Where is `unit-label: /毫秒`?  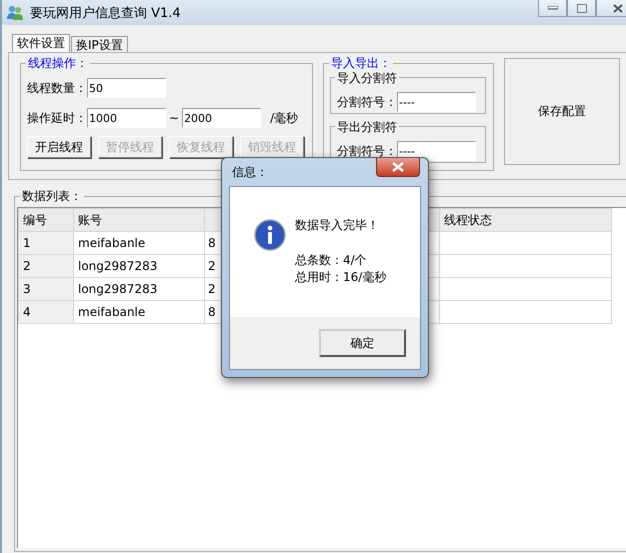 unit-label: /毫秒 is located at coordinates (284, 118).